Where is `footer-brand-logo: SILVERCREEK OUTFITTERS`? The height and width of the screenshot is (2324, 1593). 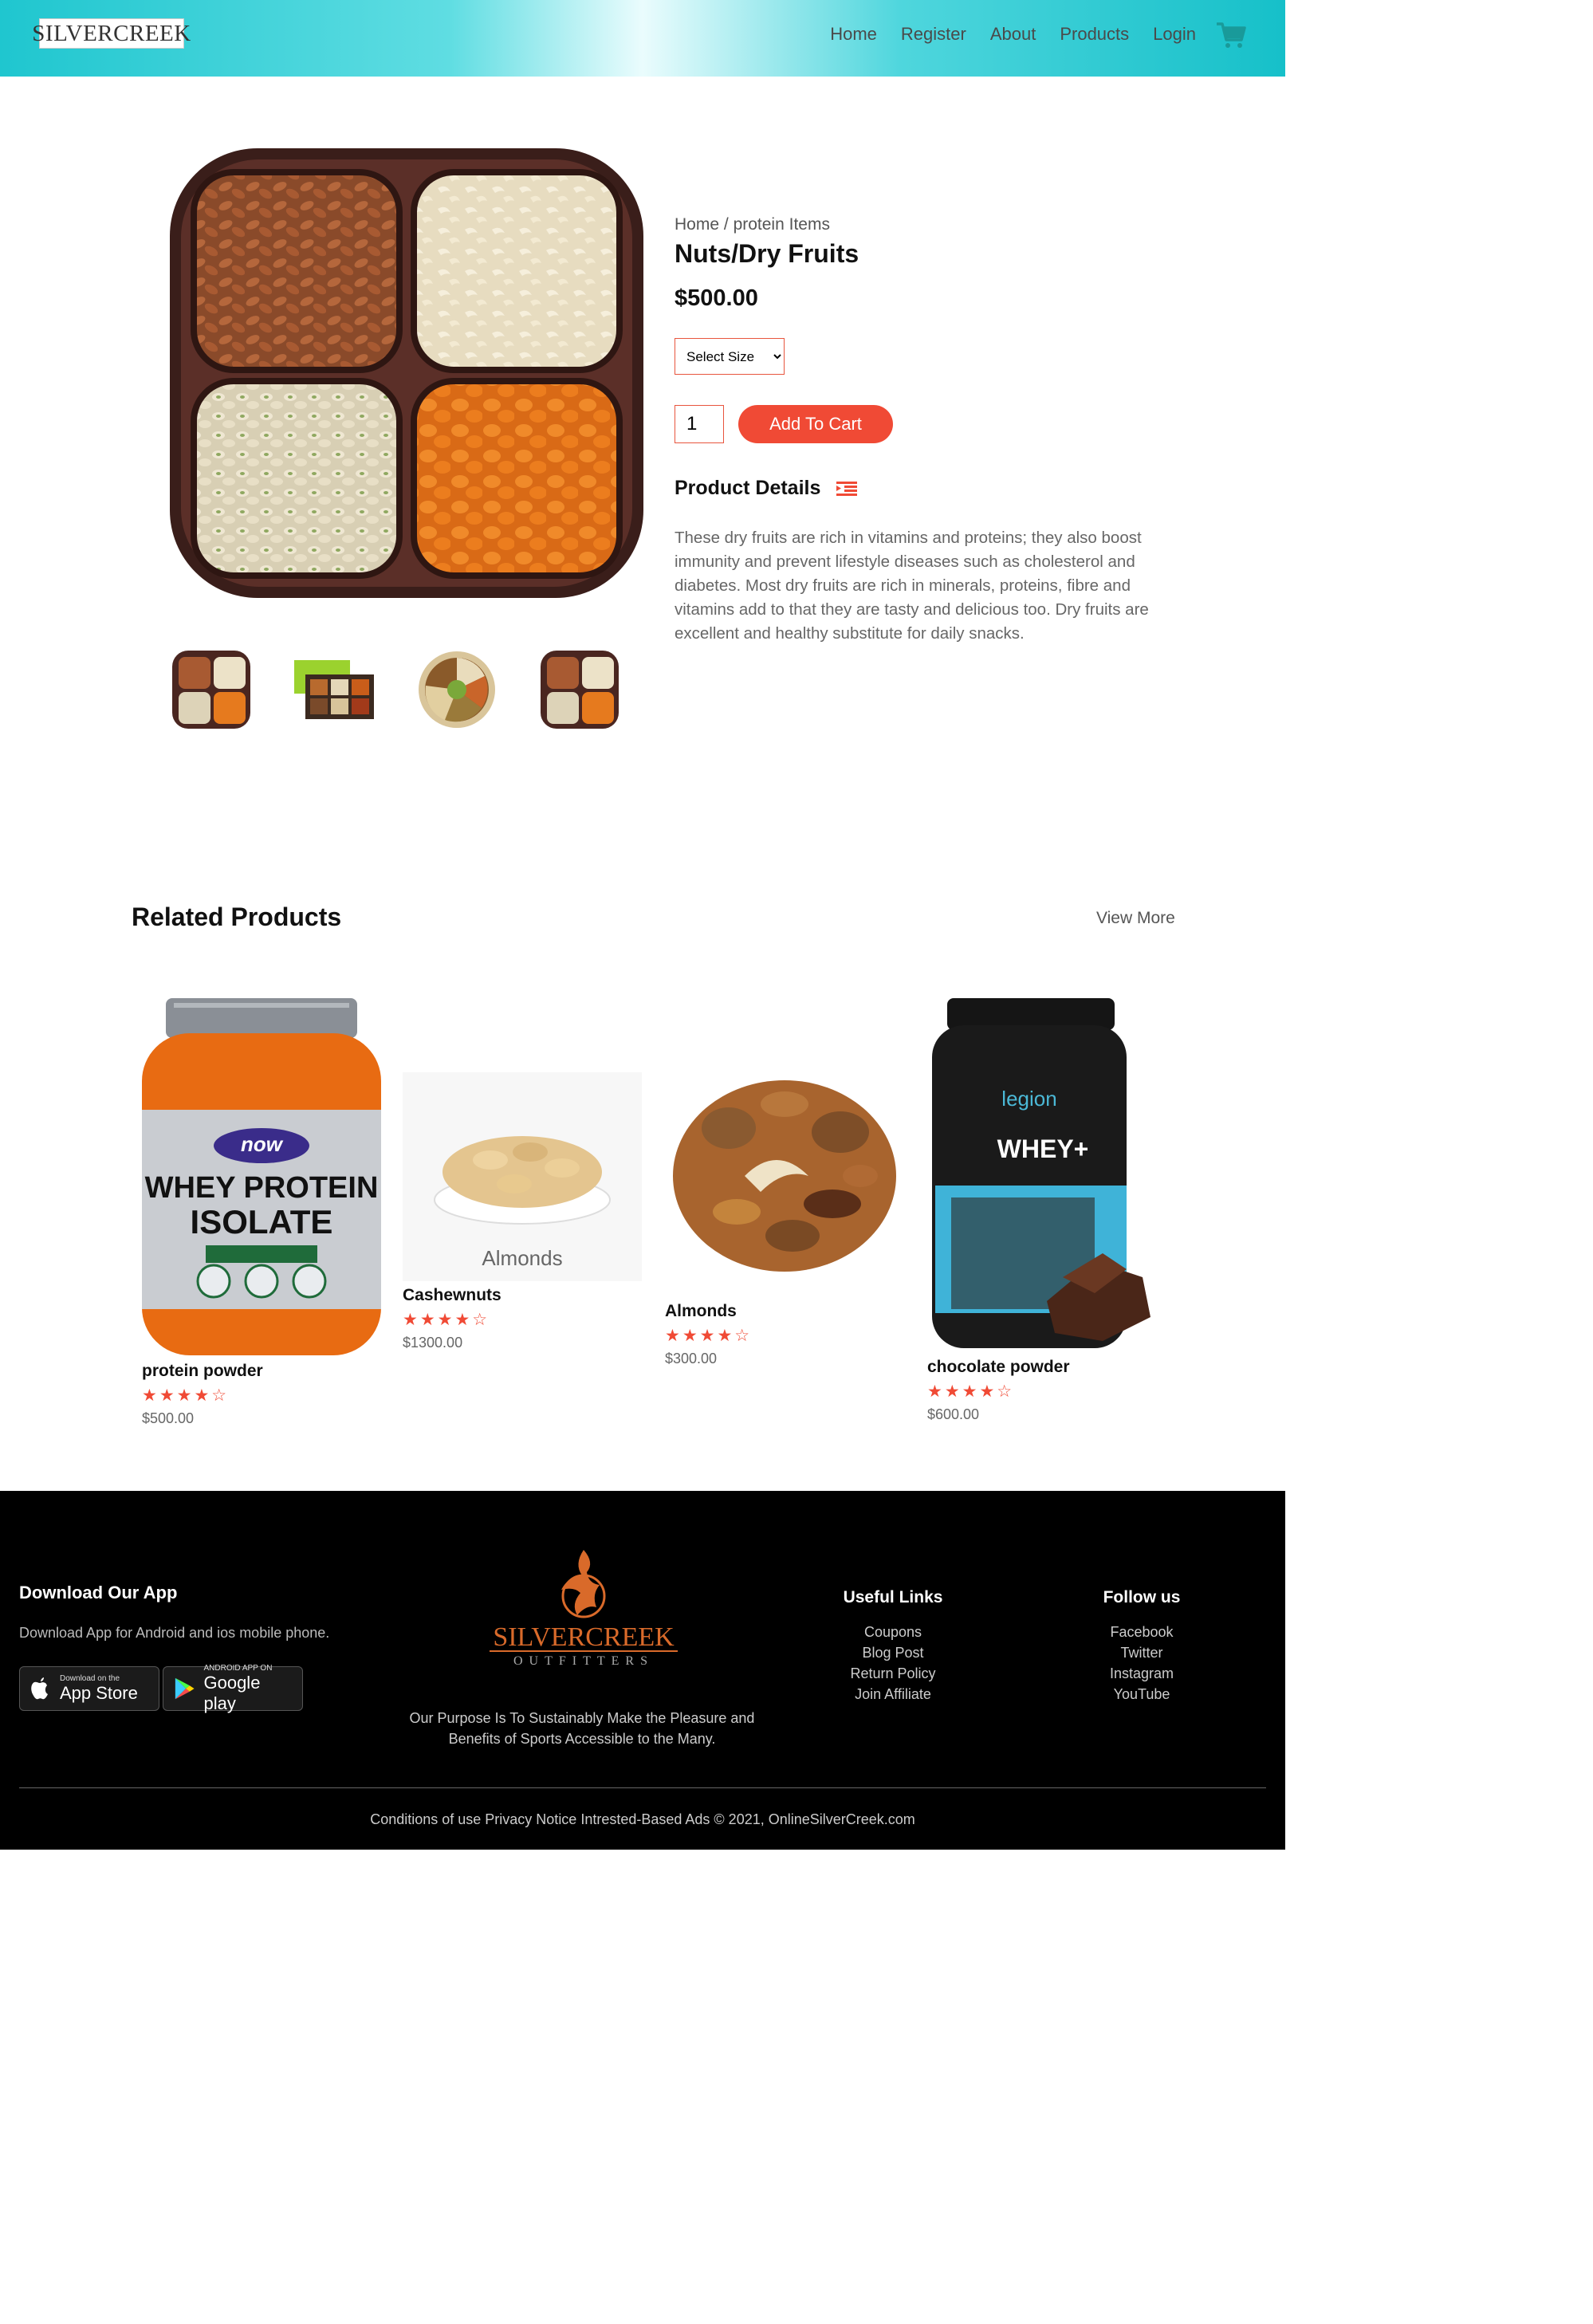 footer-brand-logo: SILVERCREEK OUTFITTERS is located at coordinates (584, 1609).